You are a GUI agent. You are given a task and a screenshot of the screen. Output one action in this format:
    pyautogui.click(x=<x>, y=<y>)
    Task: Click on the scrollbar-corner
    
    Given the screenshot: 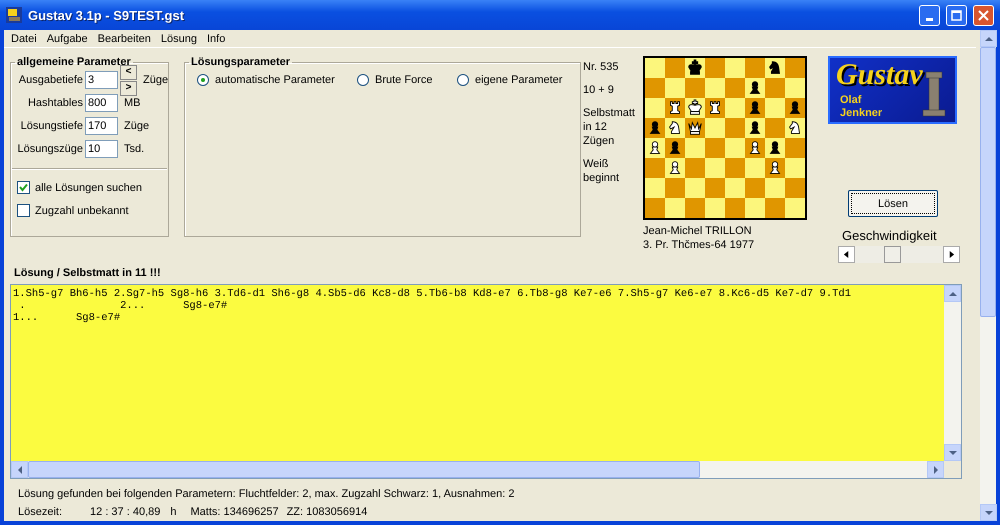 What is the action you would take?
    pyautogui.click(x=952, y=469)
    